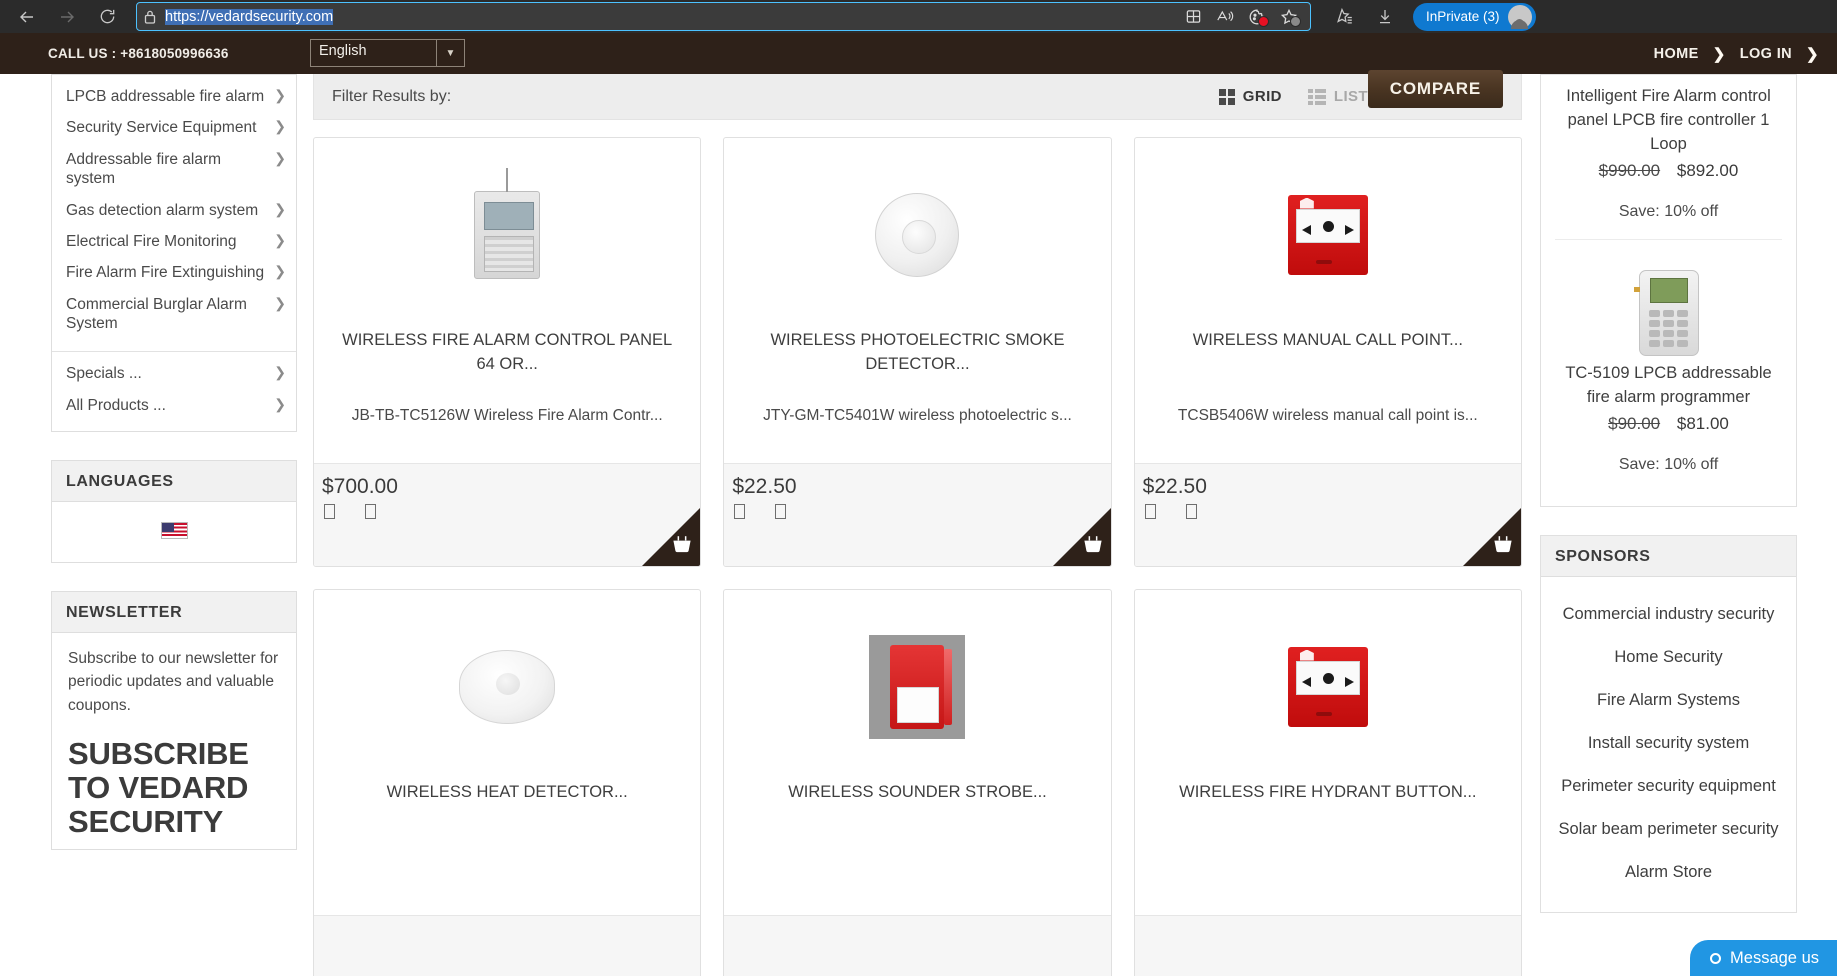 This screenshot has height=976, width=1837. Describe the element at coordinates (1519, 16) in the screenshot. I see `avatar` at that location.